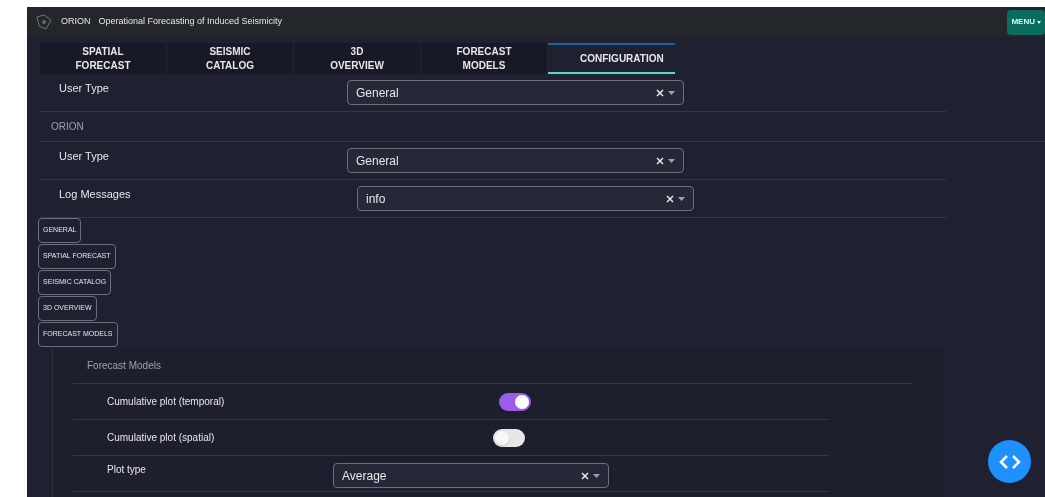 The width and height of the screenshot is (1045, 497). I want to click on app-subtitle: Operational Forecasting of Induced Seismicity, so click(190, 22).